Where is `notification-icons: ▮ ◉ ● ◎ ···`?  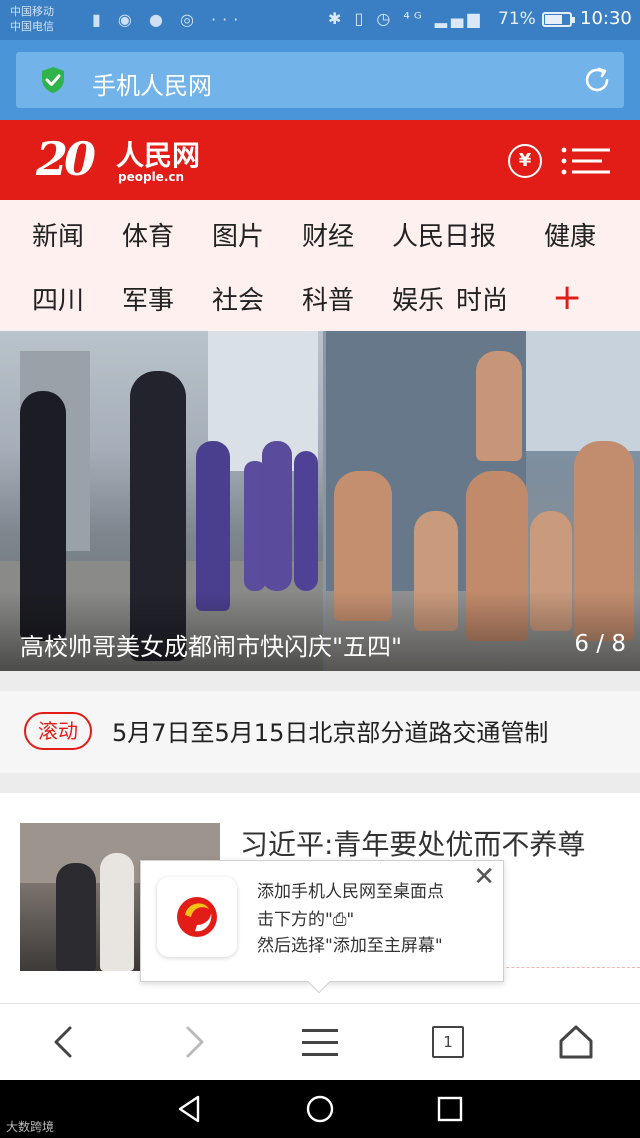 notification-icons: ▮ ◉ ● ◎ ··· is located at coordinates (168, 19).